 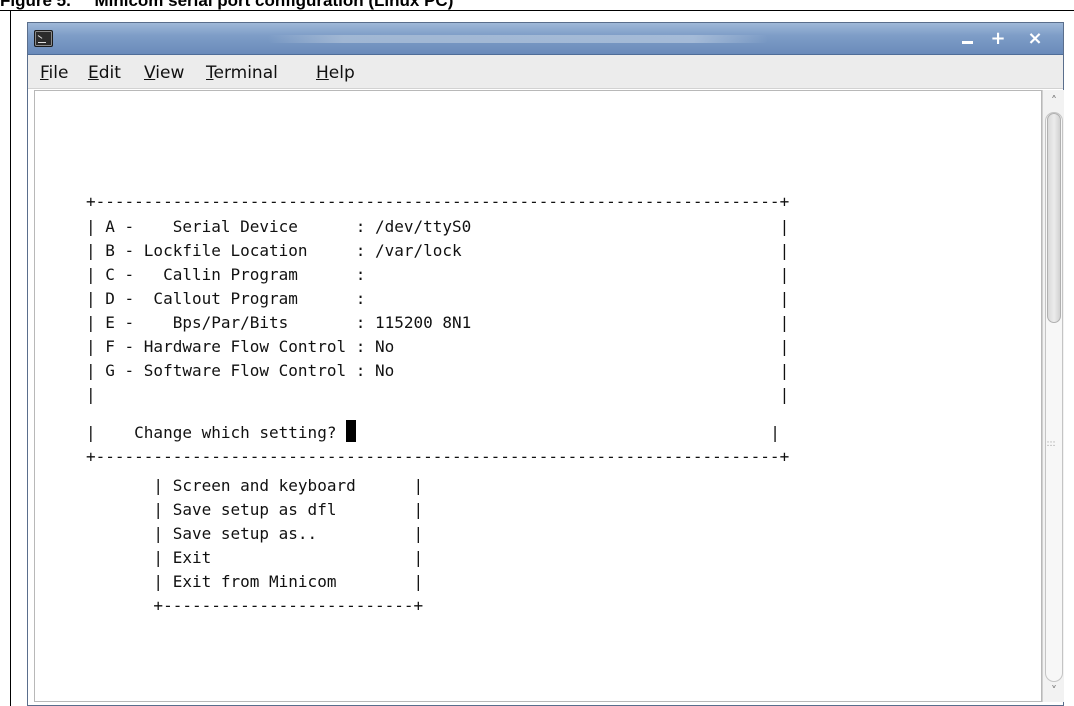 I want to click on setting-hardware-flow-control: | F - Hardware Flow Control : No |, so click(x=438, y=346).